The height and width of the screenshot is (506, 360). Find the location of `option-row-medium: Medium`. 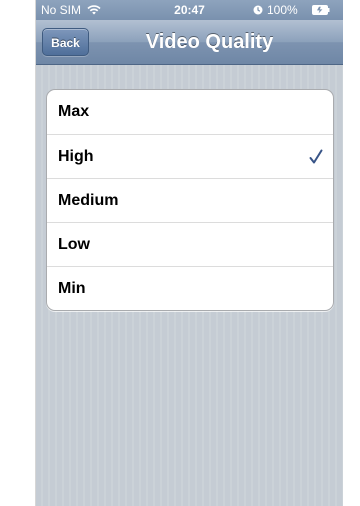

option-row-medium: Medium is located at coordinates (190, 200).